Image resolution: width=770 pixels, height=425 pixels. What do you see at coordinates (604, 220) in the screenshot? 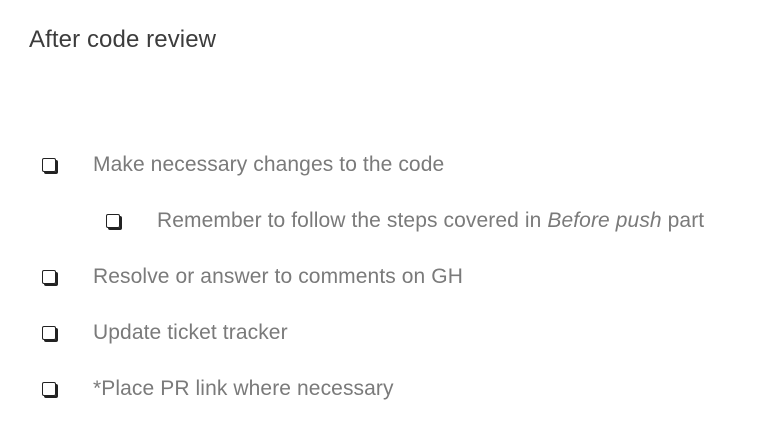
I see `label-emphasis: Before push` at bounding box center [604, 220].